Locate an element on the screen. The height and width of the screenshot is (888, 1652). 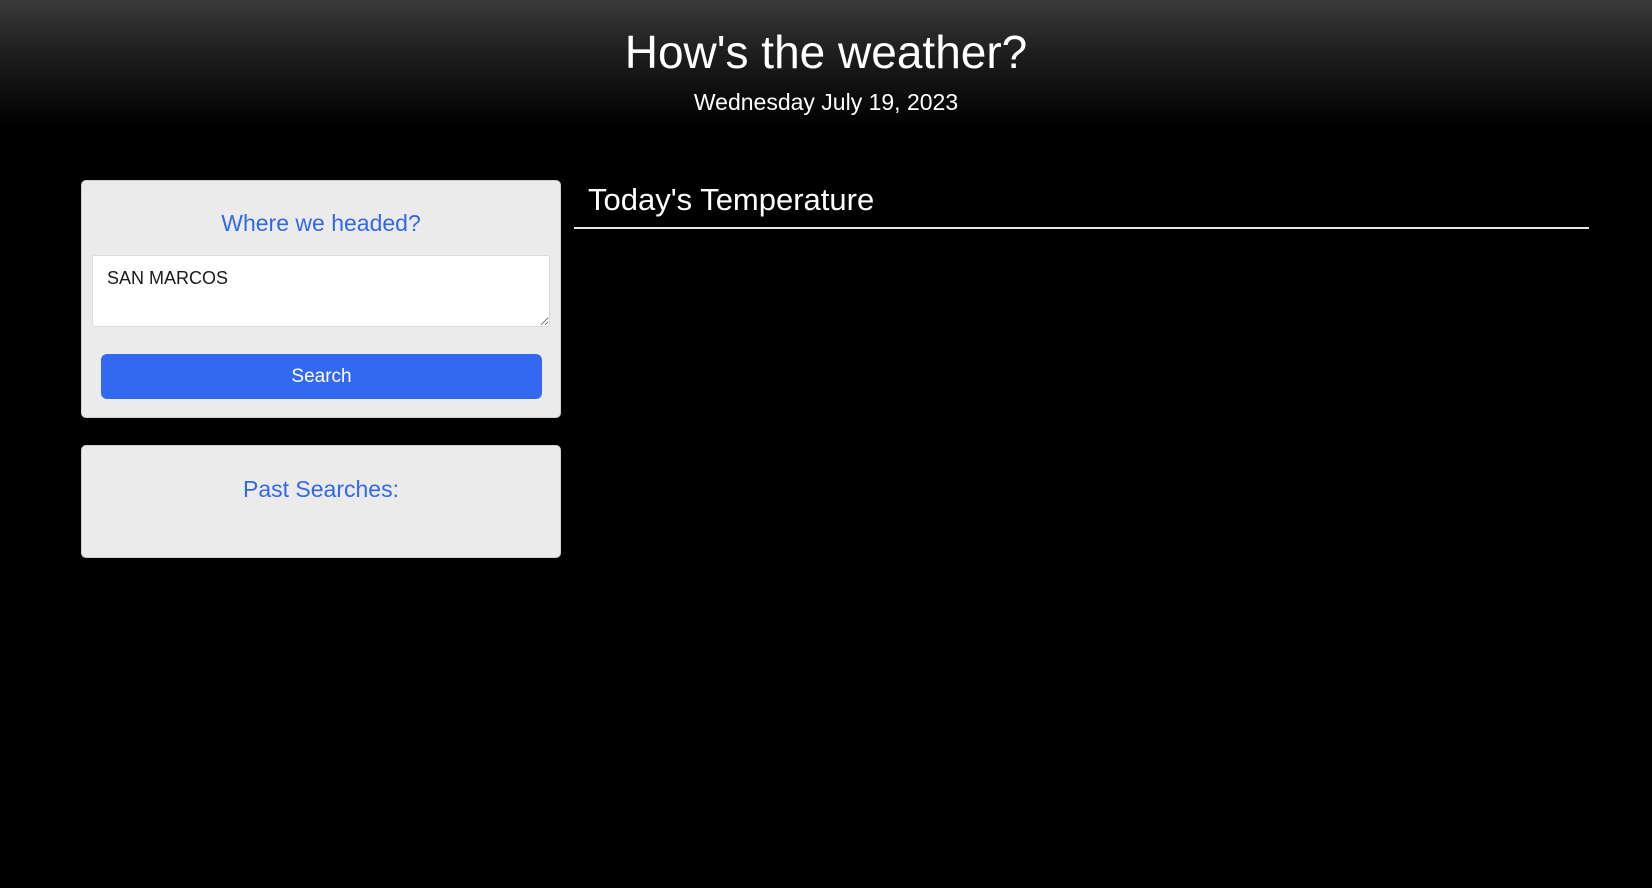
current-date: Wednesday July 19, 2023 is located at coordinates (826, 102).